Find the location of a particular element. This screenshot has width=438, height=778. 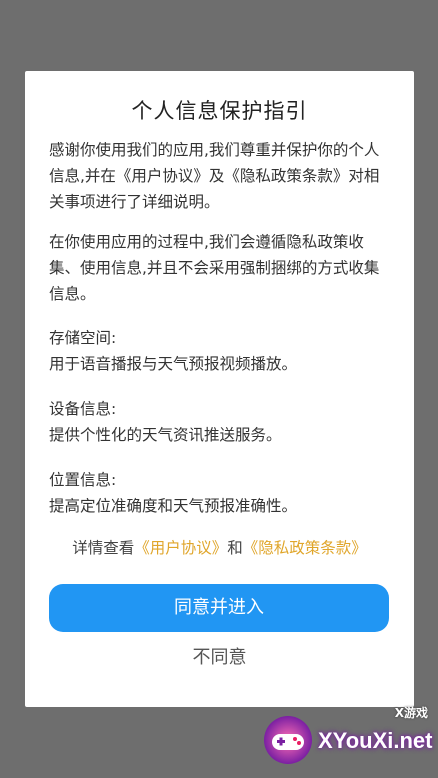

storage-description: 用于语音播报与天气预报视频播放。 is located at coordinates (173, 364).